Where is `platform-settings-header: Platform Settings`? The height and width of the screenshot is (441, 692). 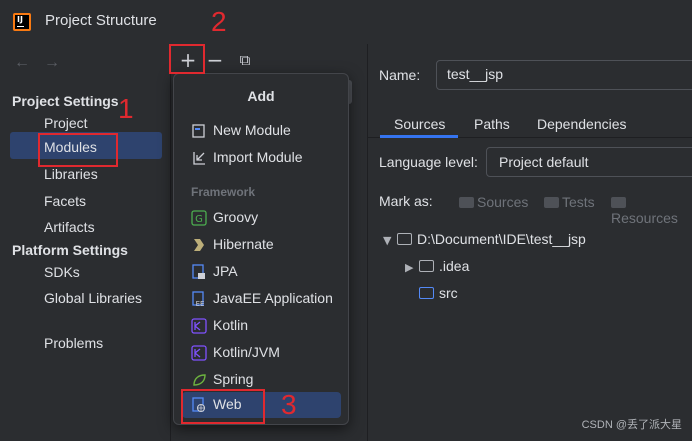
platform-settings-header: Platform Settings is located at coordinates (70, 250).